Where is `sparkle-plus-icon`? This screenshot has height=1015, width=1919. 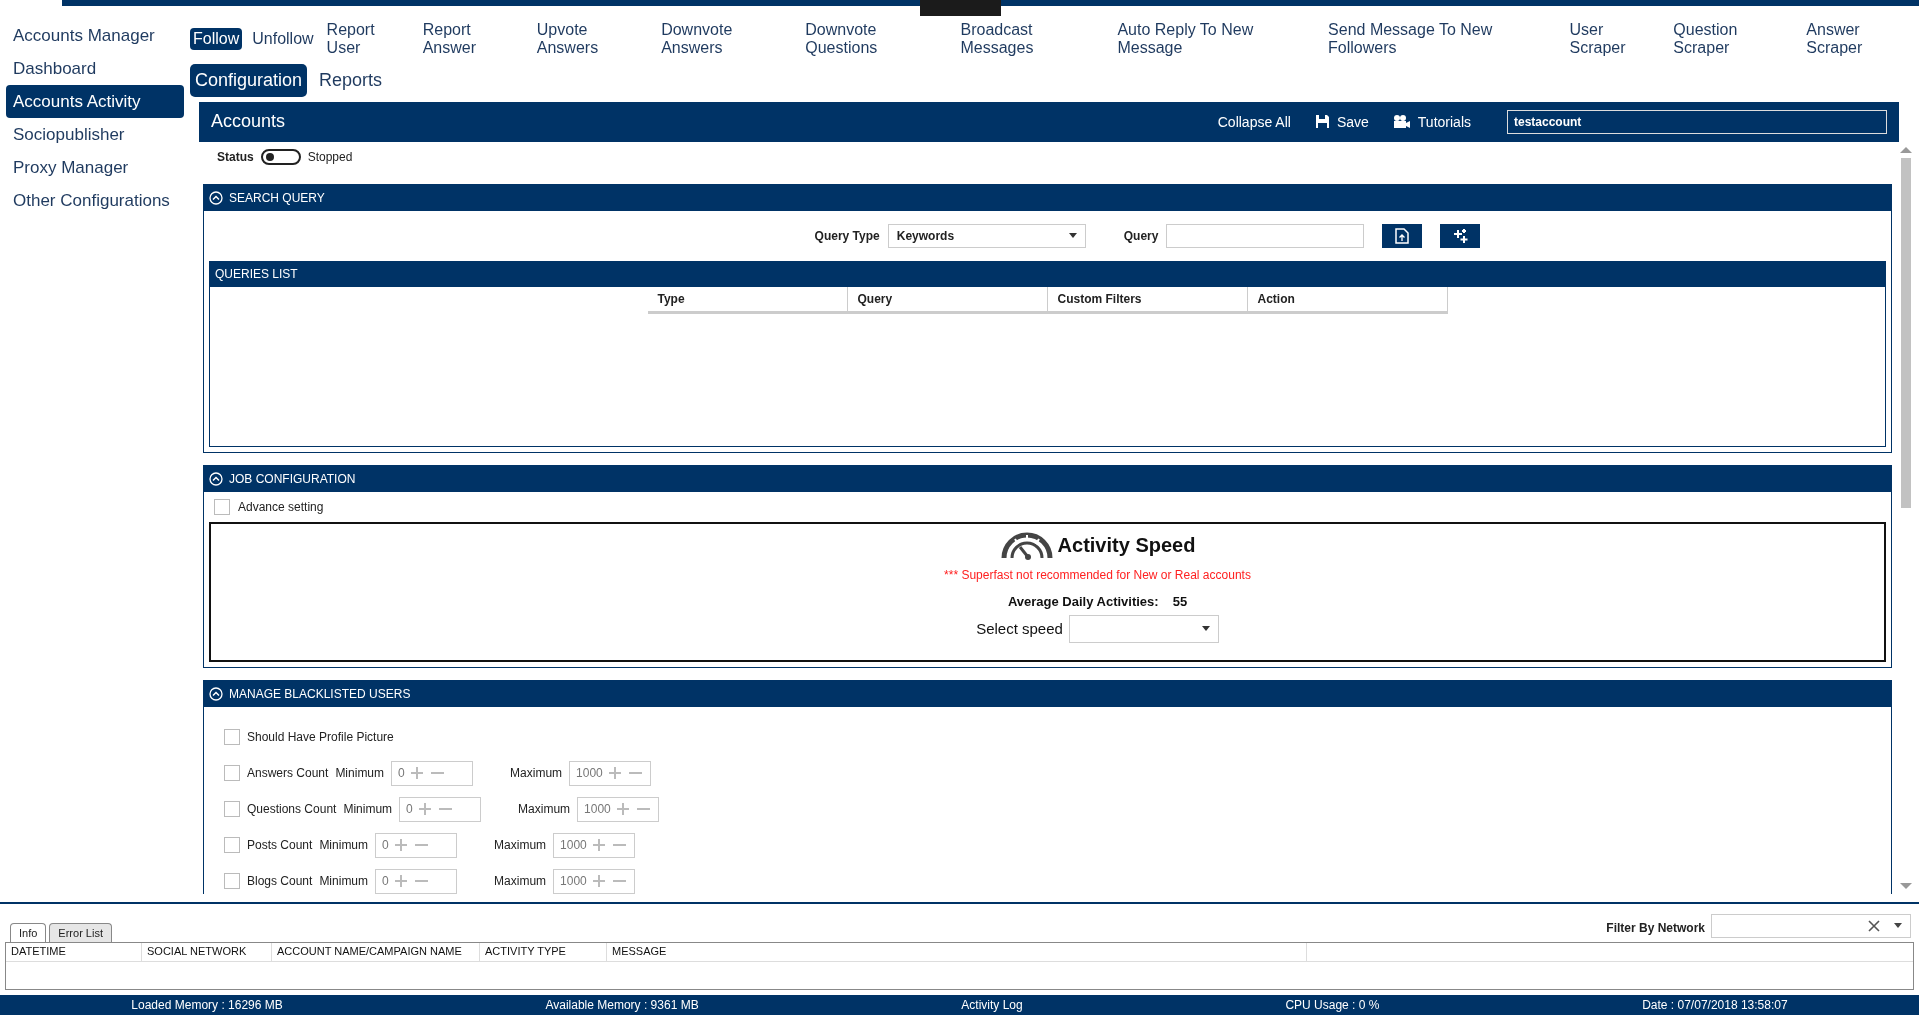 sparkle-plus-icon is located at coordinates (1460, 235).